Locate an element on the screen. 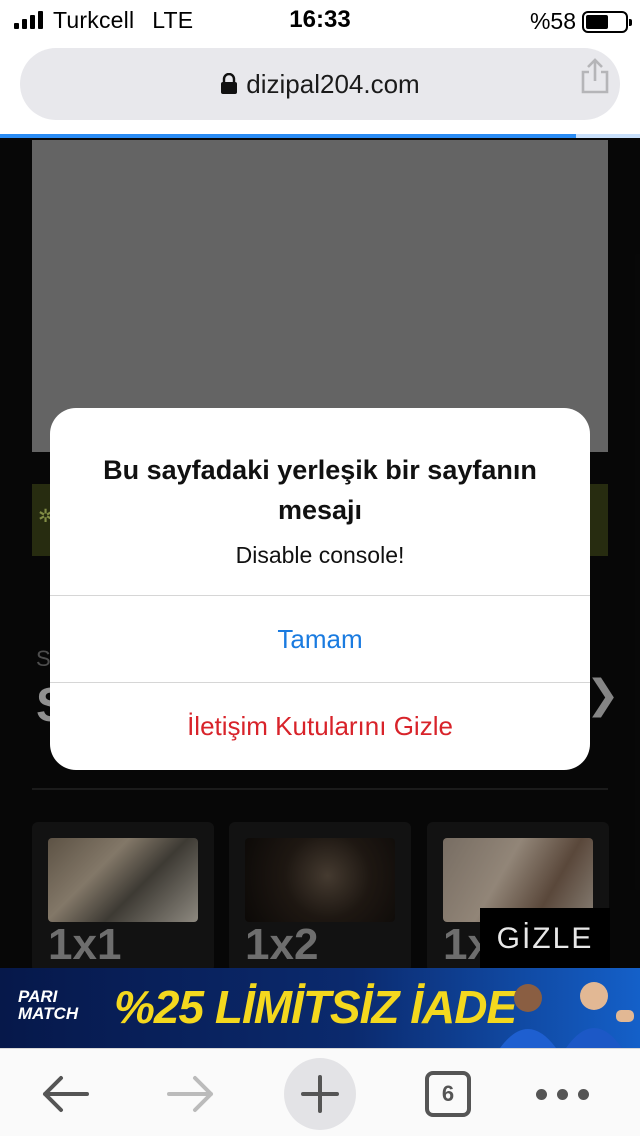 The width and height of the screenshot is (640, 1136). ad-banner: PARI MATCH %25 LİMİTSİZ İADE is located at coordinates (320, 1008).